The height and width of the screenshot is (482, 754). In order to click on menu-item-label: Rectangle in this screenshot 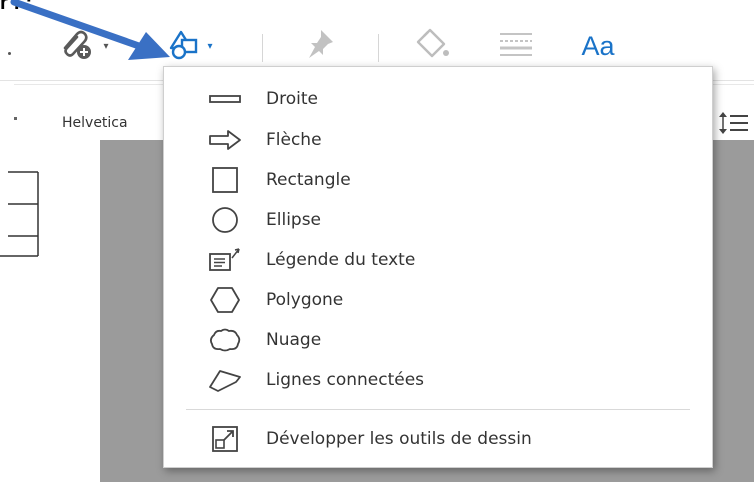, I will do `click(308, 180)`.